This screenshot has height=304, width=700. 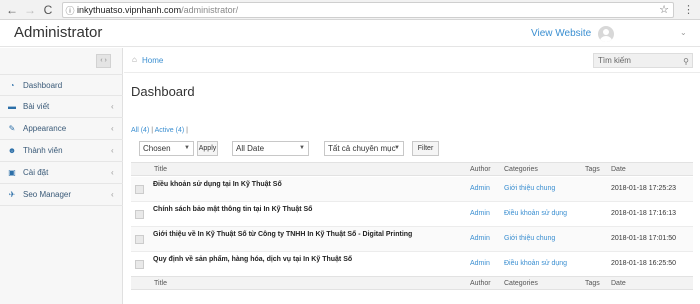 I want to click on post-date: 2018-01-18 17:01:50, so click(x=643, y=238).